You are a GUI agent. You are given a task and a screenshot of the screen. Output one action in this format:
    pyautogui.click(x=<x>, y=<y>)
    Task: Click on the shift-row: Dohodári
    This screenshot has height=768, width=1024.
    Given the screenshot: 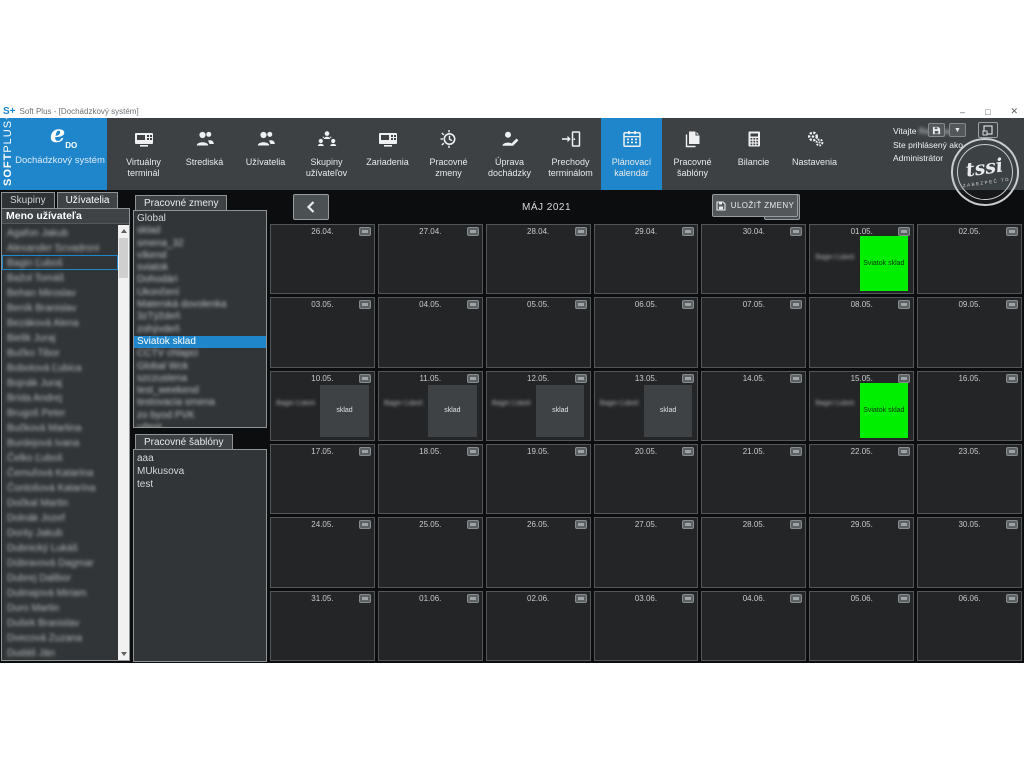 What is the action you would take?
    pyautogui.click(x=200, y=280)
    